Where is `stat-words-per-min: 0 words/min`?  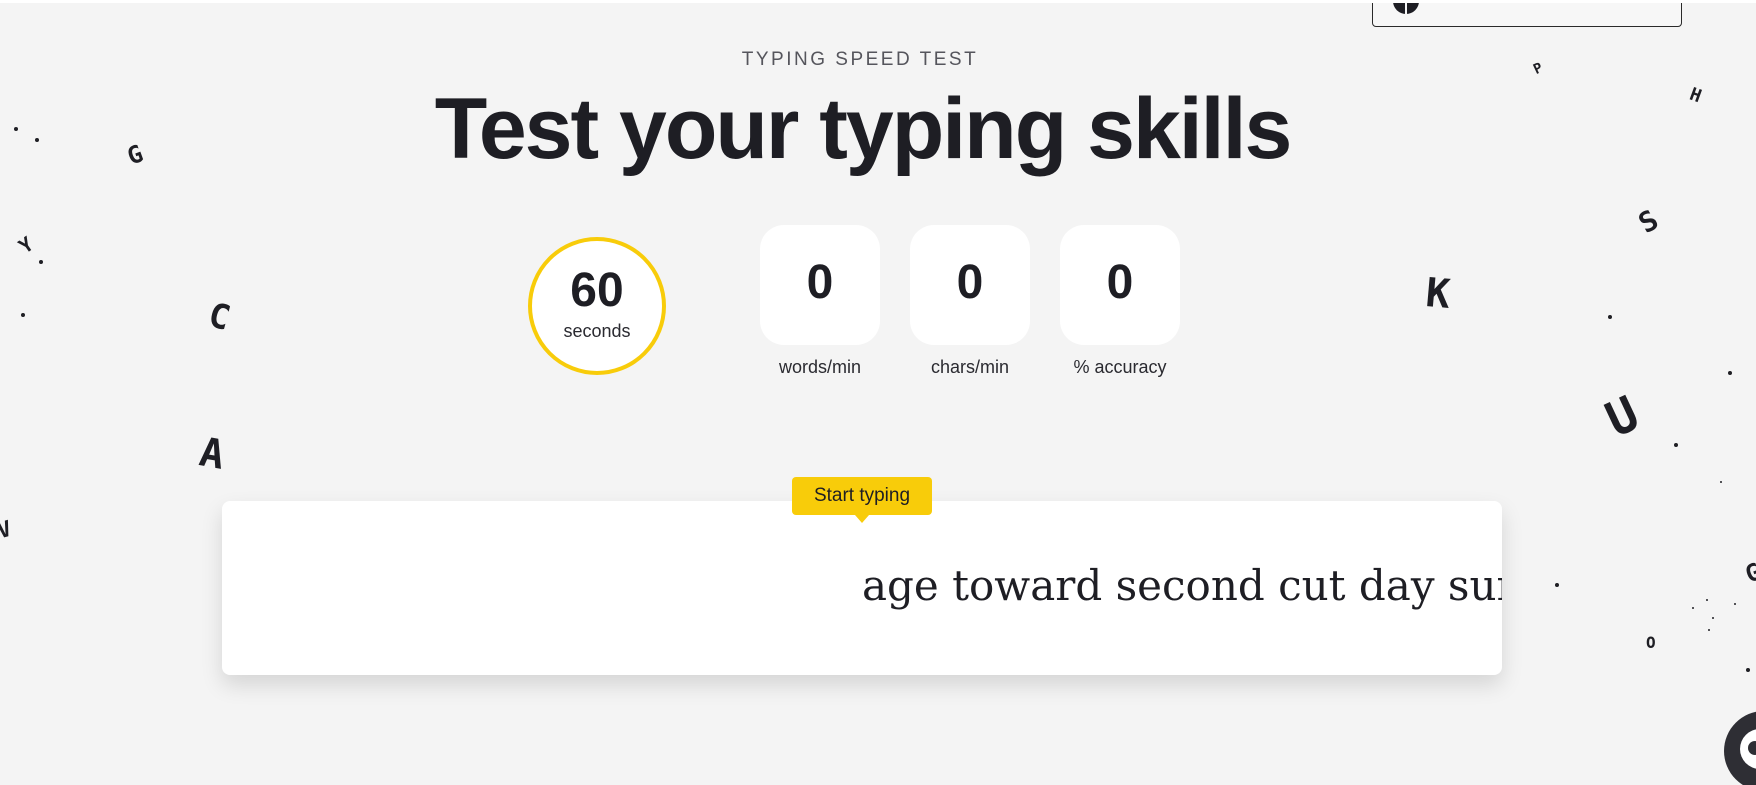
stat-words-per-min: 0 words/min is located at coordinates (820, 301).